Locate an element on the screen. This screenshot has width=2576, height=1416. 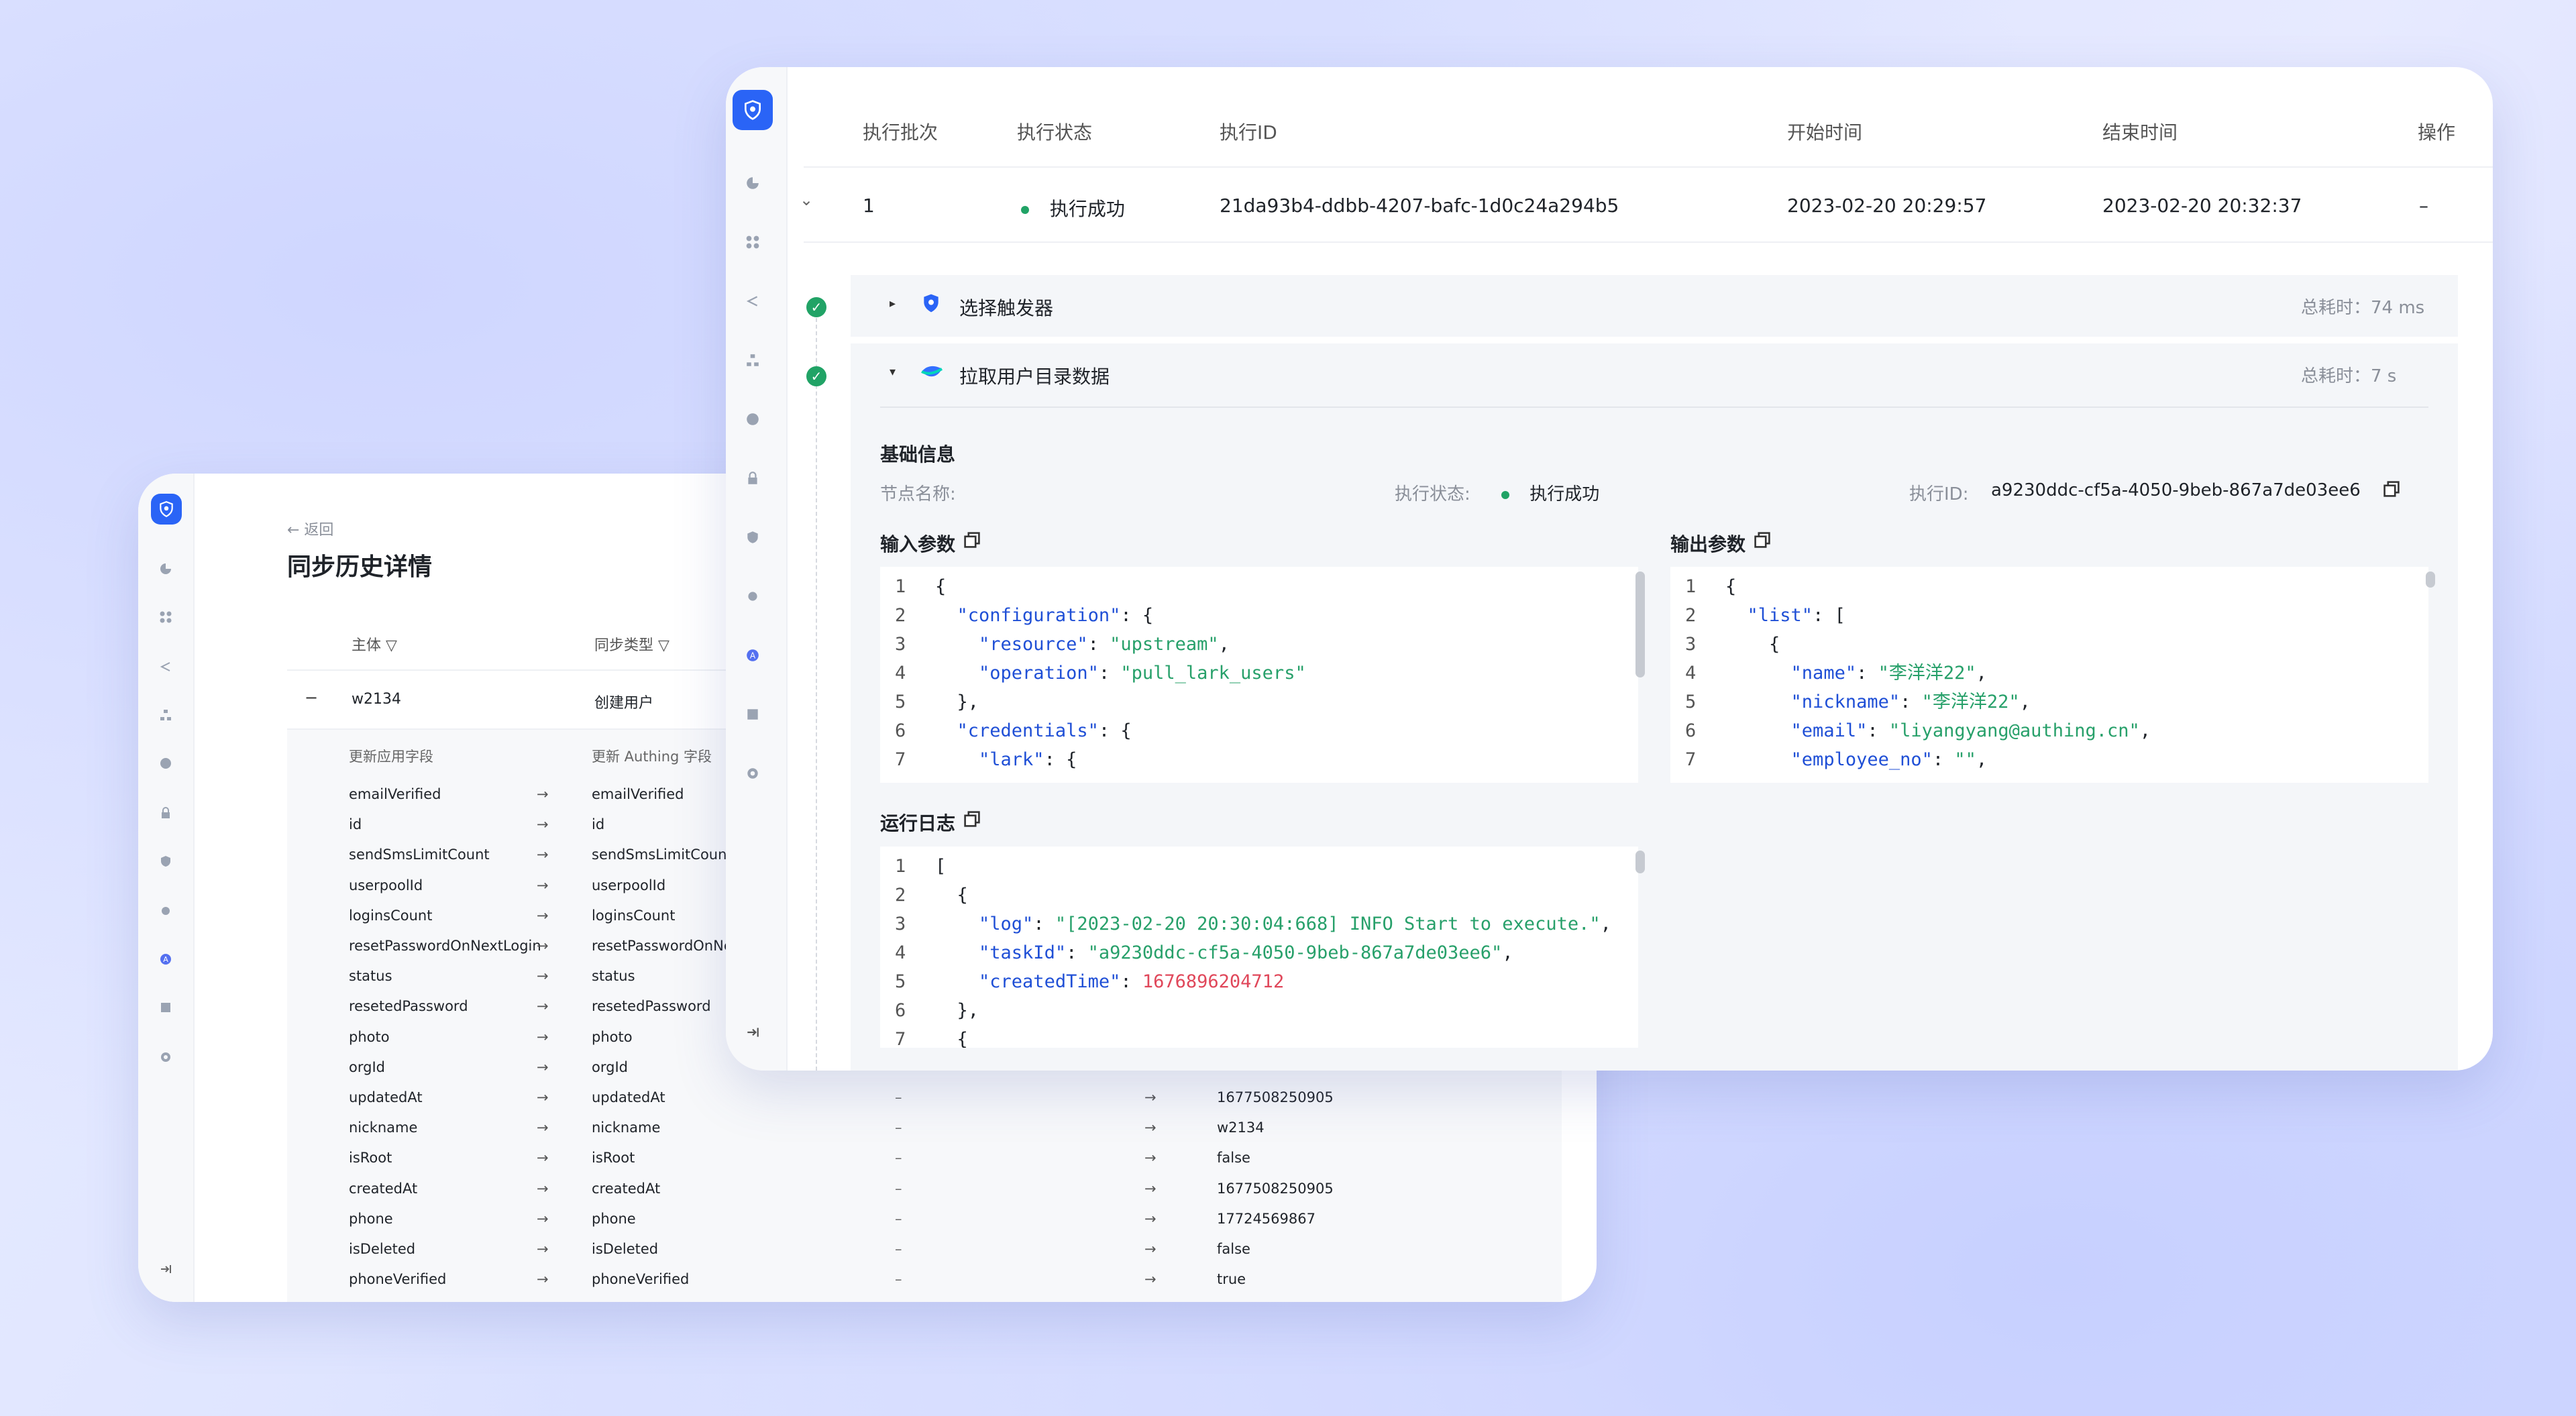
lock-icon is located at coordinates (752, 478).